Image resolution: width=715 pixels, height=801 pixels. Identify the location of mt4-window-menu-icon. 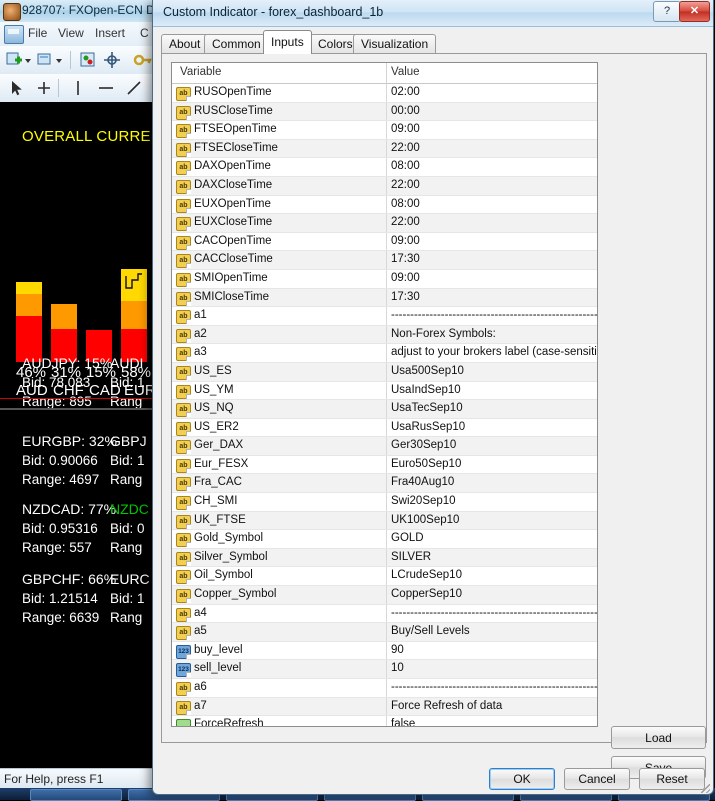
(14, 34).